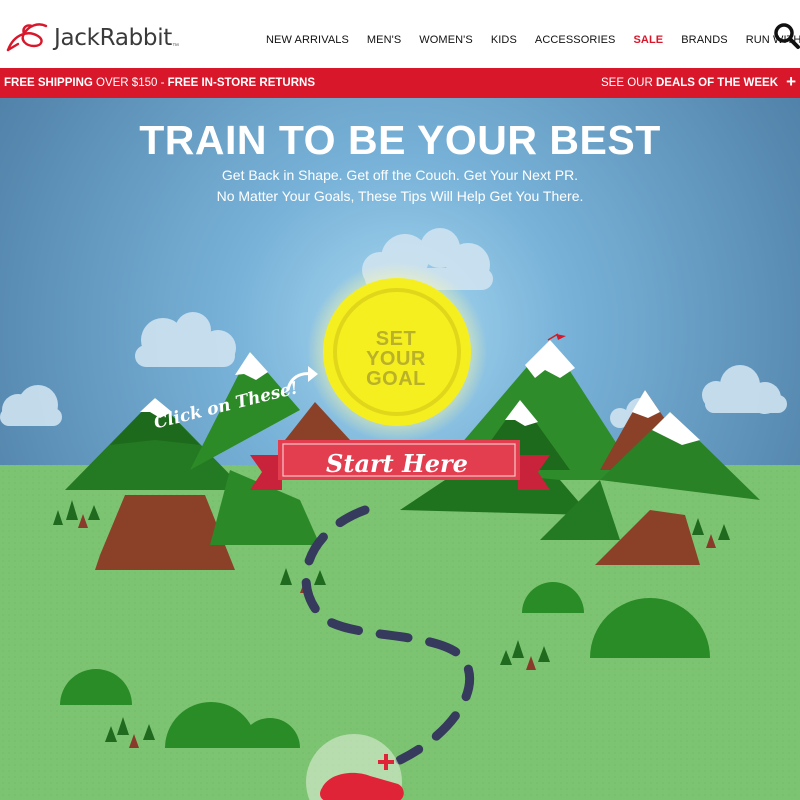 The height and width of the screenshot is (800, 800). I want to click on deals-prefix: SEE OUR, so click(628, 83).